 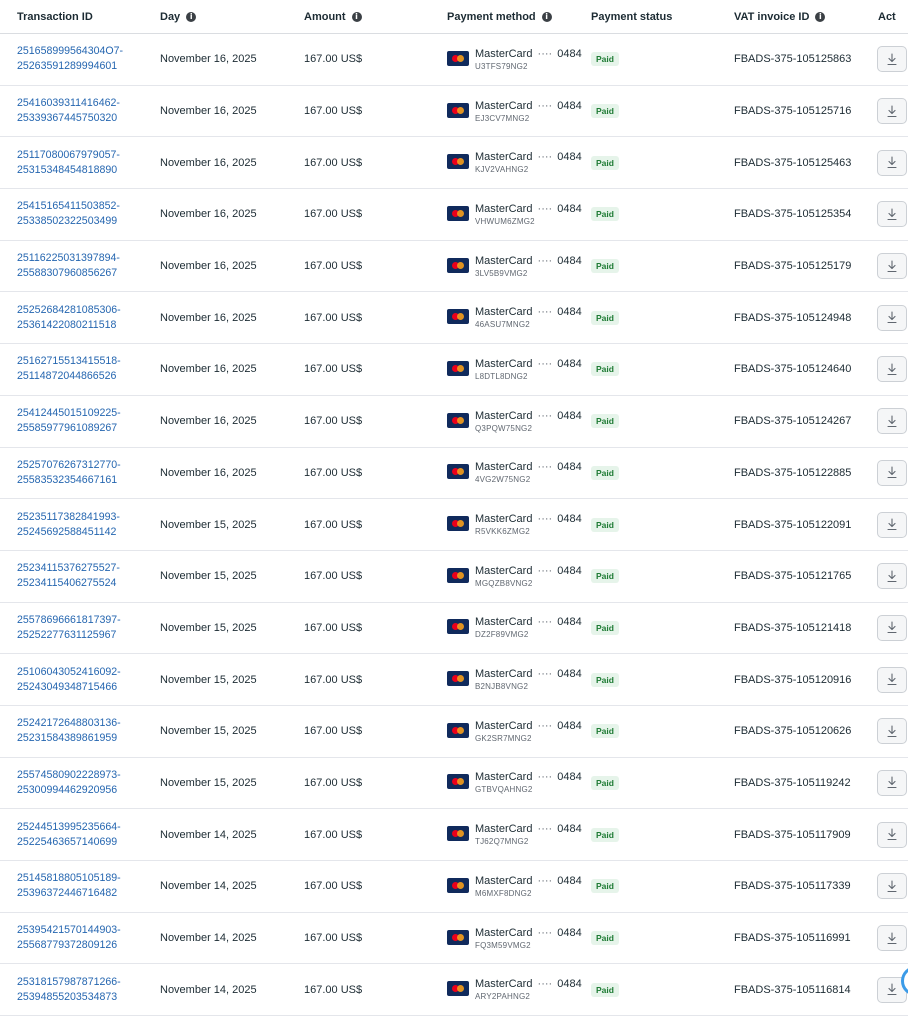 I want to click on transaction-id-part2: 25338502322503499, so click(x=67, y=221).